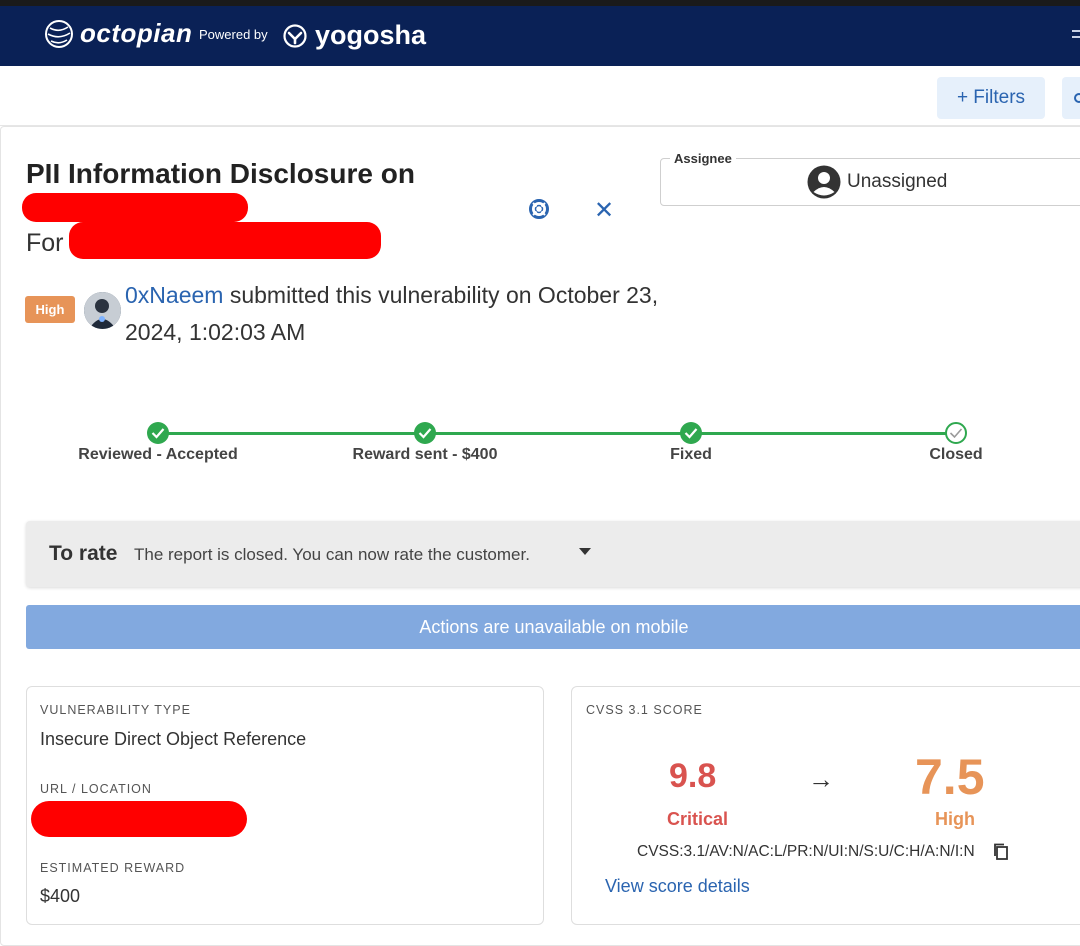  Describe the element at coordinates (158, 433) in the screenshot. I see `step-reviewed-check-icon` at that location.